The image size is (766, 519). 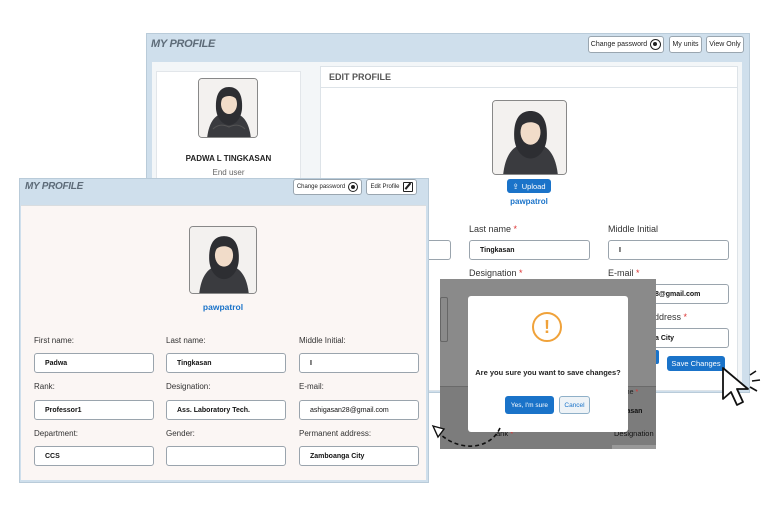 What do you see at coordinates (529, 405) in the screenshot?
I see `confirm-yes-button: Yes, I'm sure` at bounding box center [529, 405].